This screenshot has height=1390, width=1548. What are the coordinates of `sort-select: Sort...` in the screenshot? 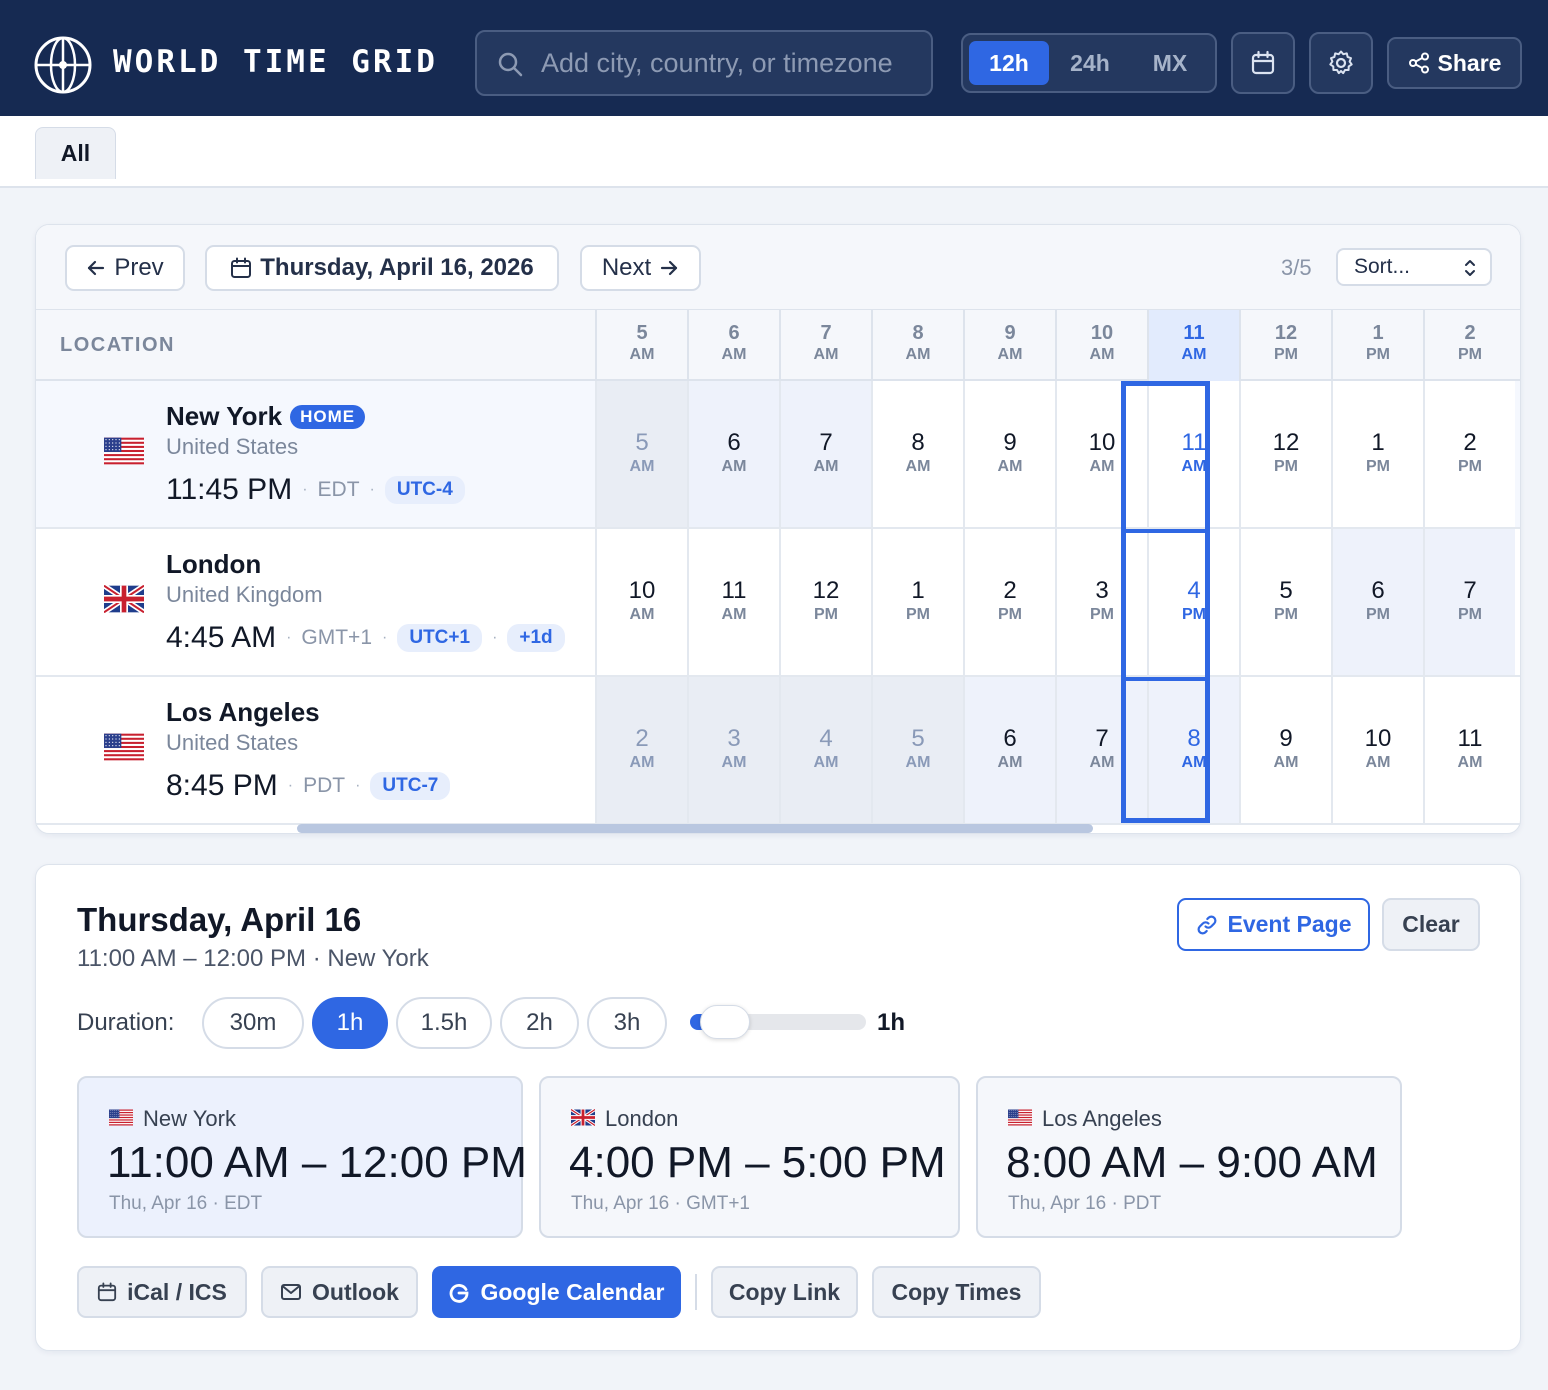 It's located at (1414, 267).